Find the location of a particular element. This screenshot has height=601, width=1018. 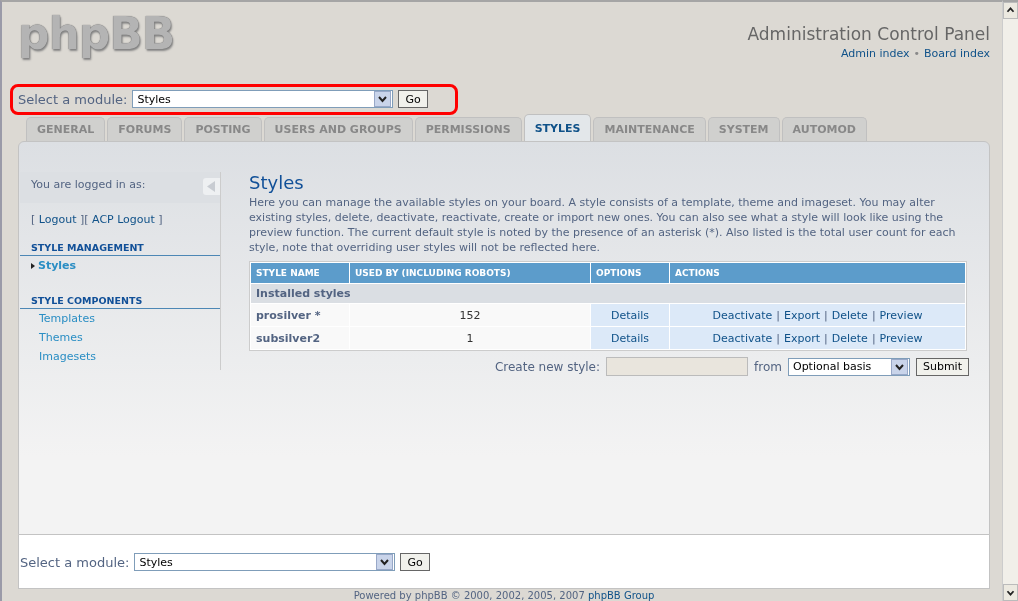

column-header: STYLE NAME is located at coordinates (300, 273).